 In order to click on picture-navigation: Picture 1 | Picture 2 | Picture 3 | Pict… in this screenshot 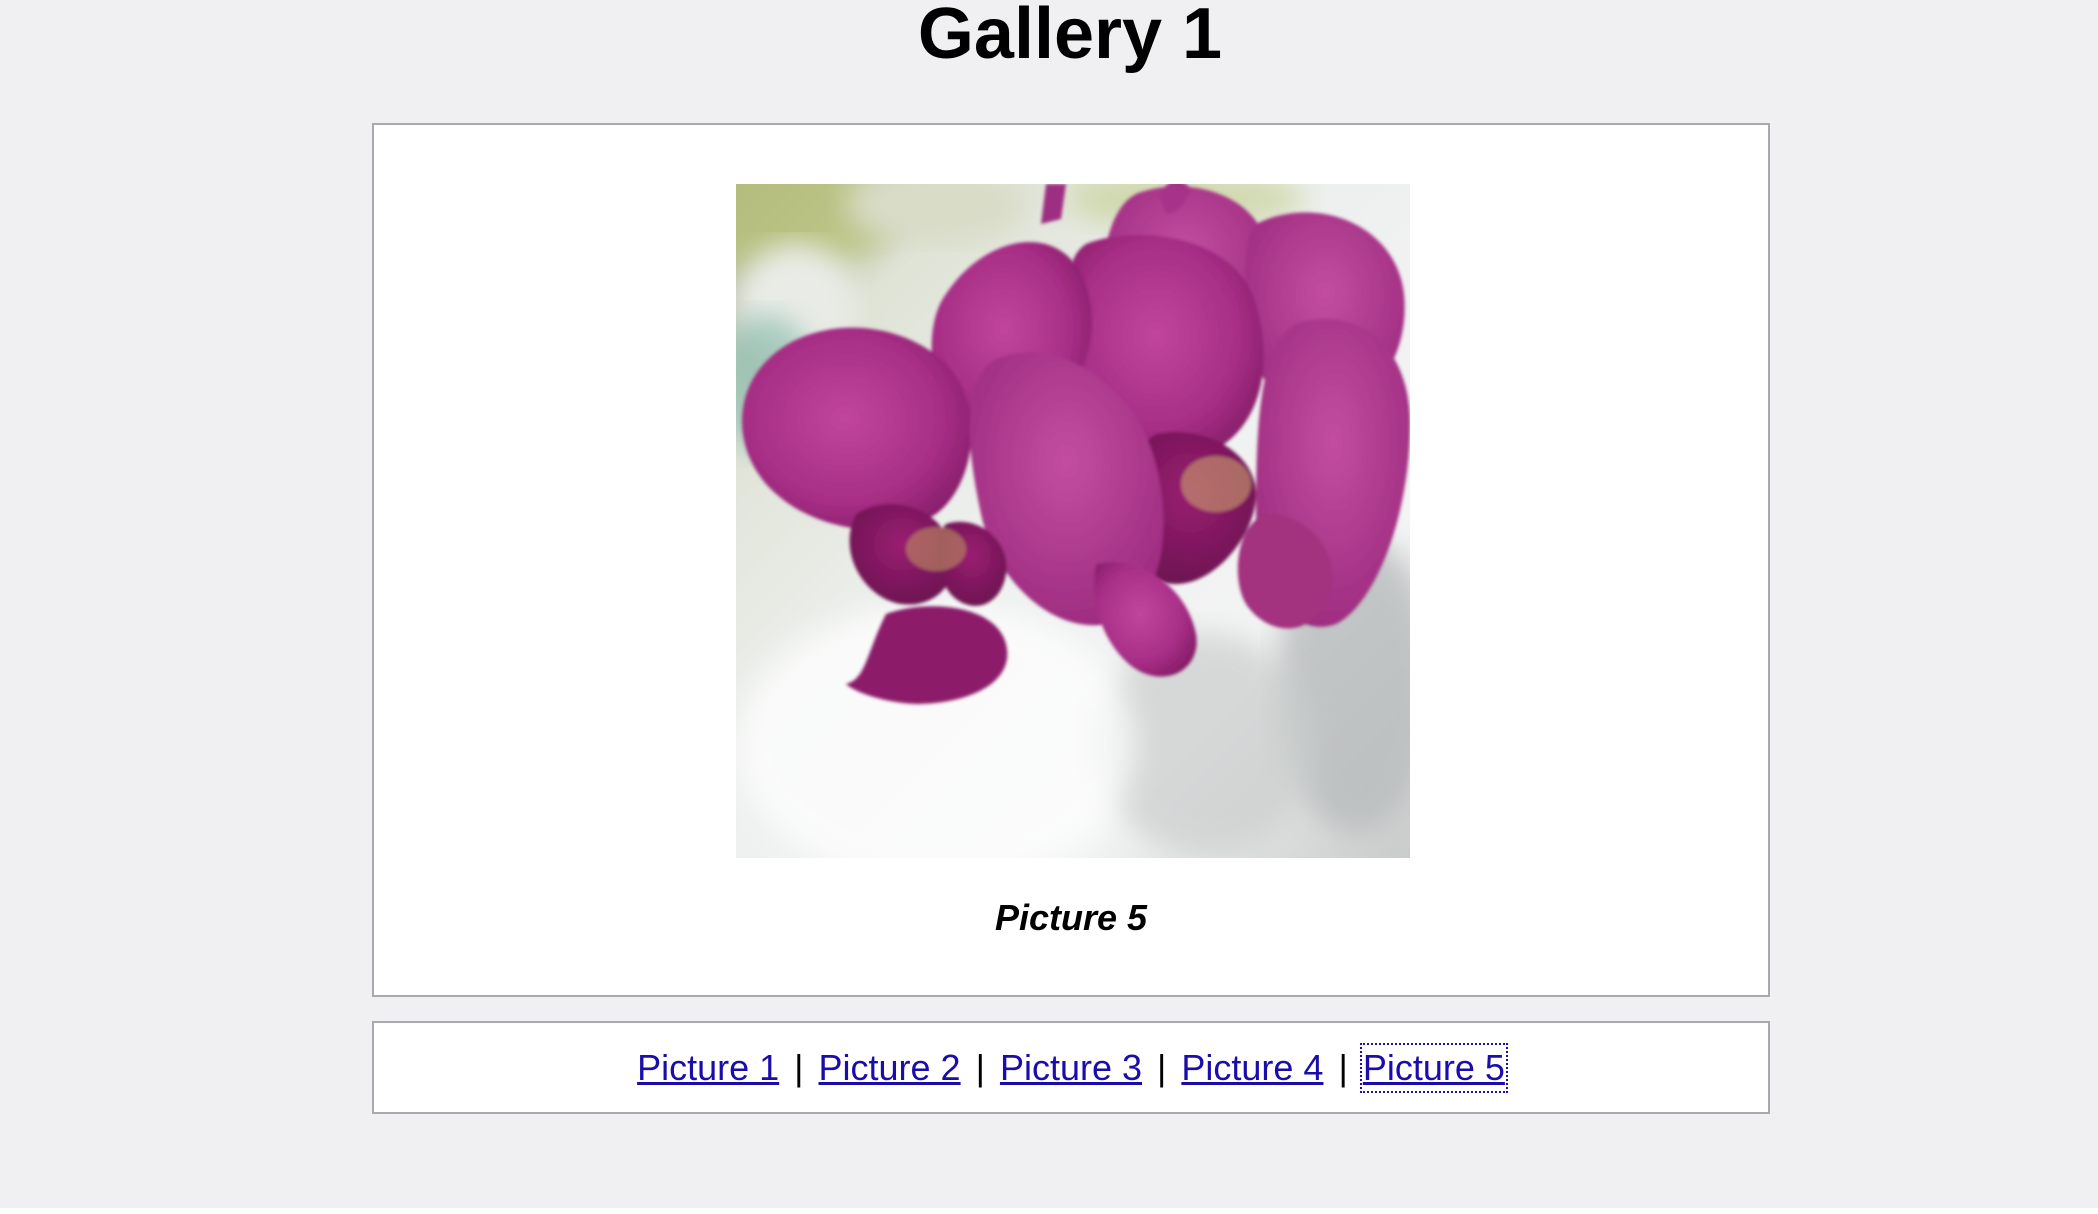, I will do `click(1071, 1067)`.